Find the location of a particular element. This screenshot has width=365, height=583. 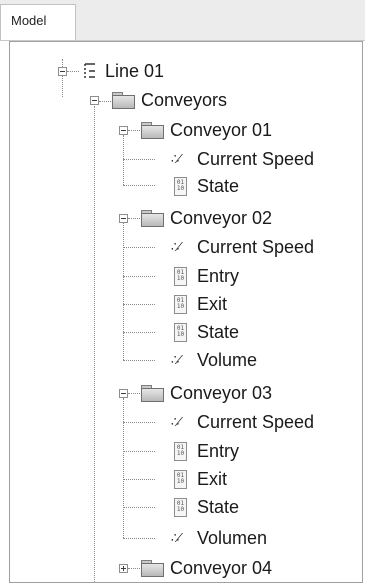

tree-node-conveyor-02: Conveyor 02 is located at coordinates (186, 218).